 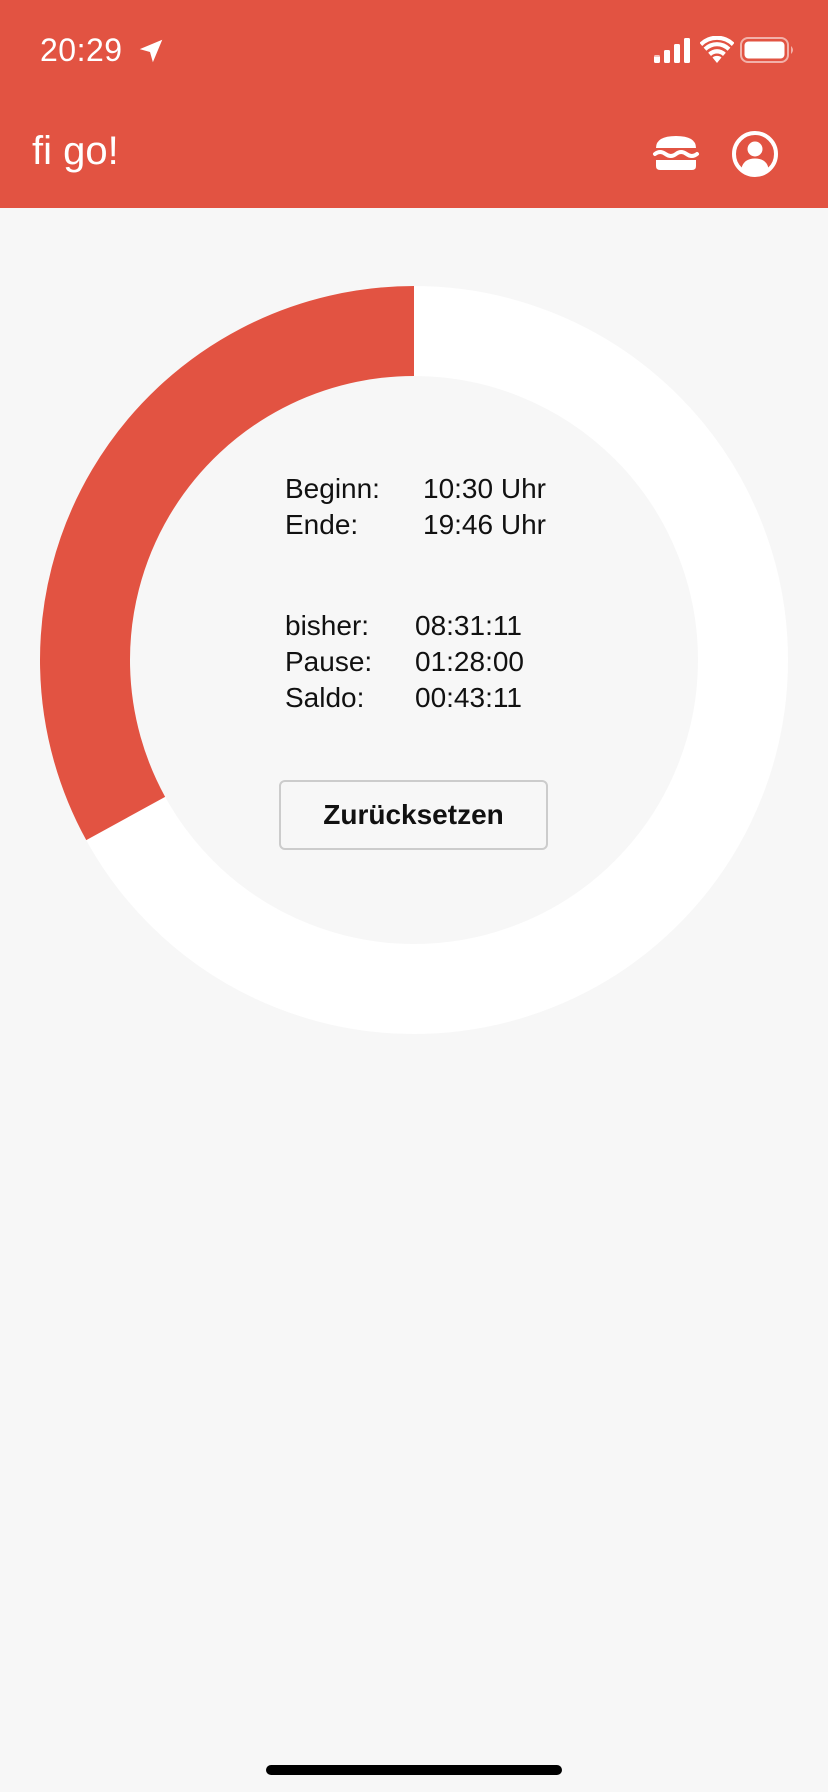 What do you see at coordinates (329, 661) in the screenshot?
I see `pause-label: Pause:` at bounding box center [329, 661].